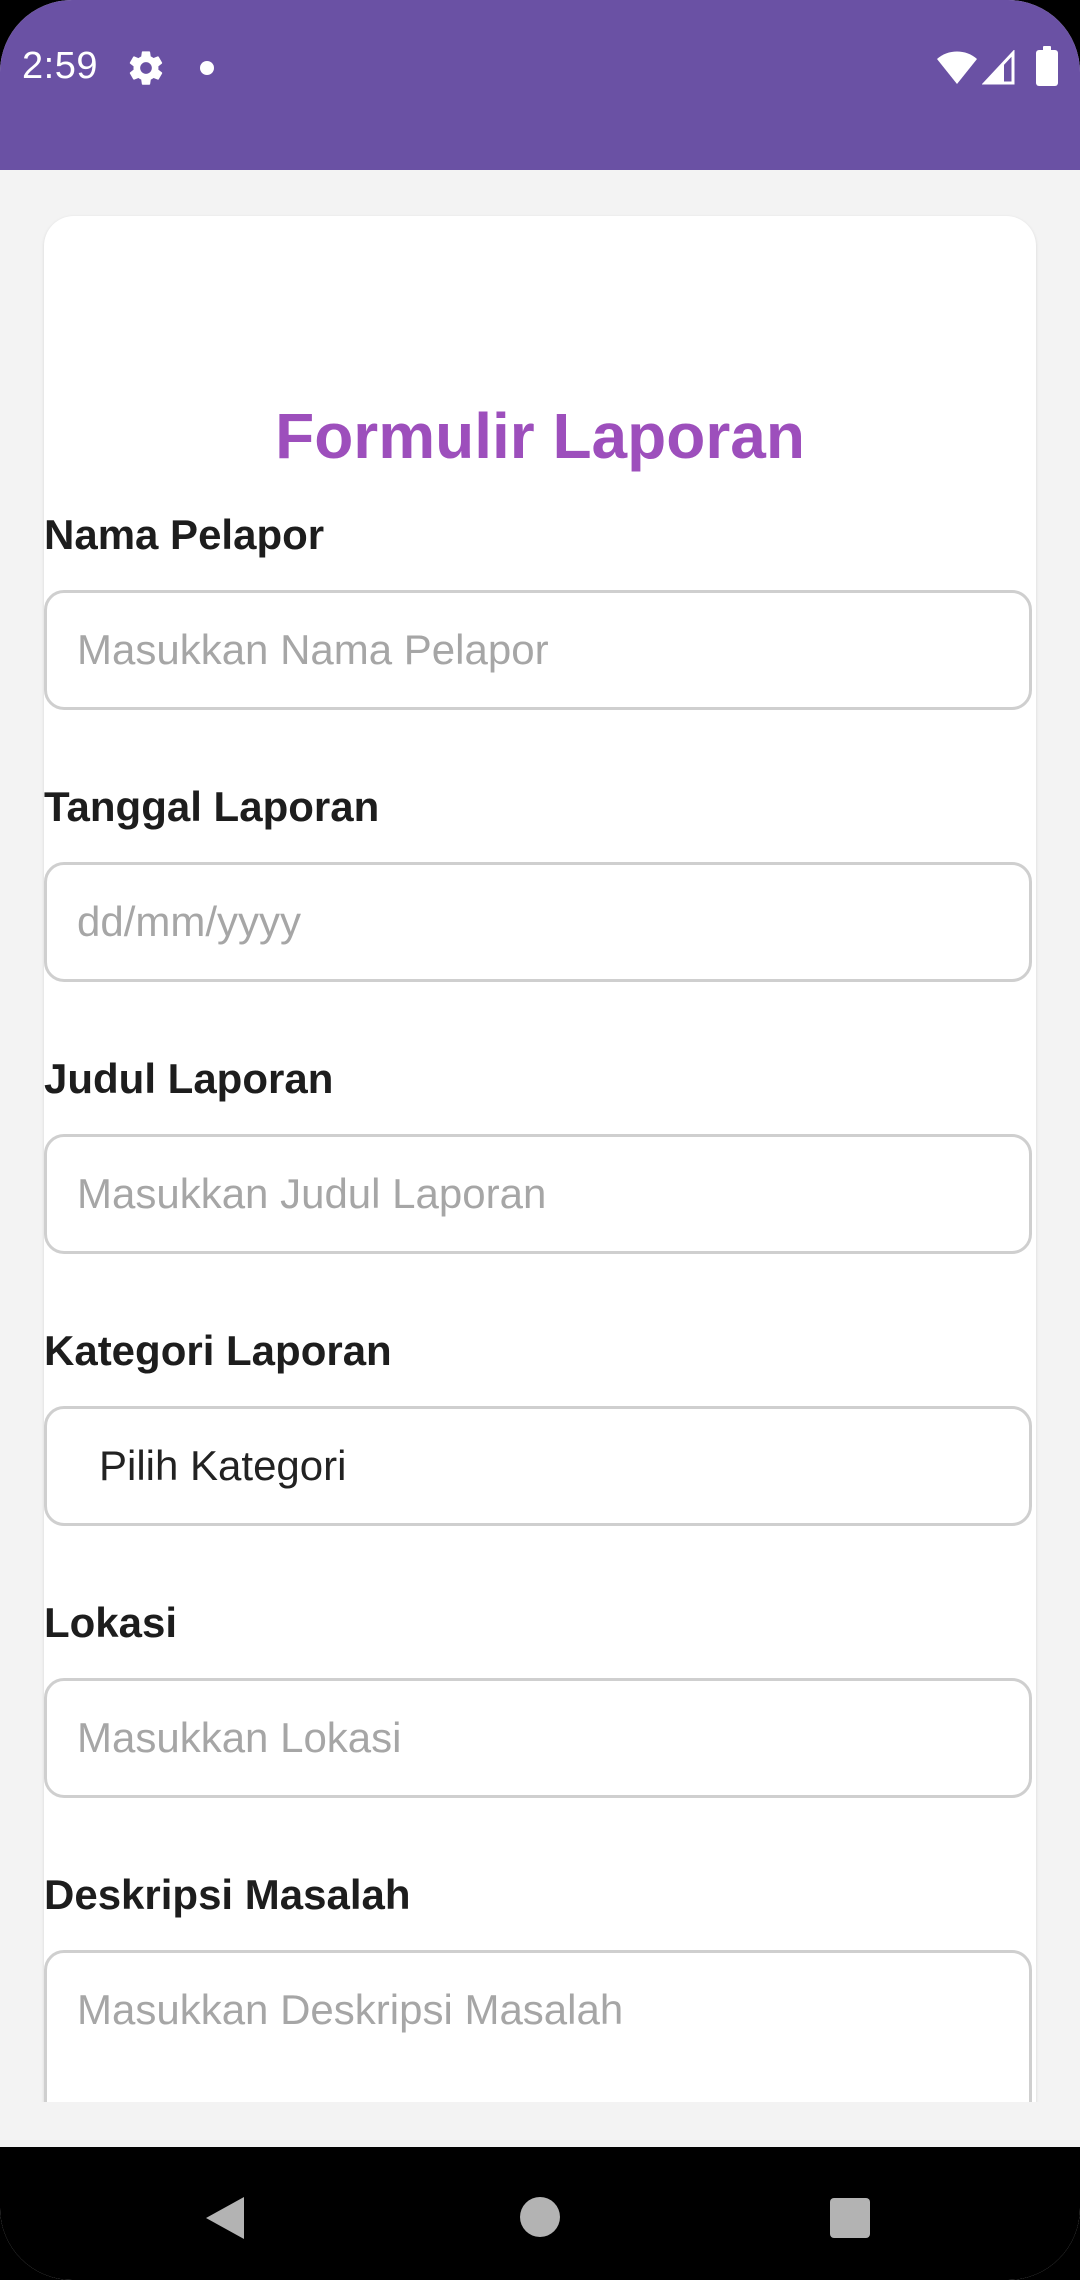 Image resolution: width=1080 pixels, height=2280 pixels. I want to click on label-judul-laporan: Judul Laporan, so click(189, 1078).